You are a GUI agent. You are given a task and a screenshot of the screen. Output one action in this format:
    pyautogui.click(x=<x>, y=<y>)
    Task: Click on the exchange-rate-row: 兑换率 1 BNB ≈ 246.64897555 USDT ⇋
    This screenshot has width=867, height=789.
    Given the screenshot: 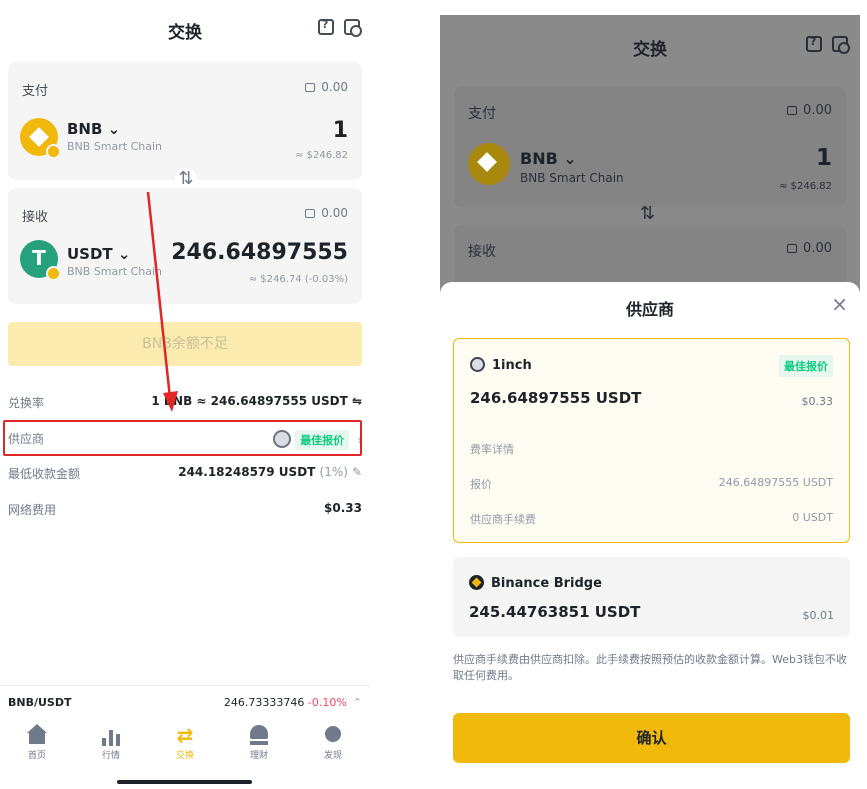 What is the action you would take?
    pyautogui.click(x=185, y=402)
    